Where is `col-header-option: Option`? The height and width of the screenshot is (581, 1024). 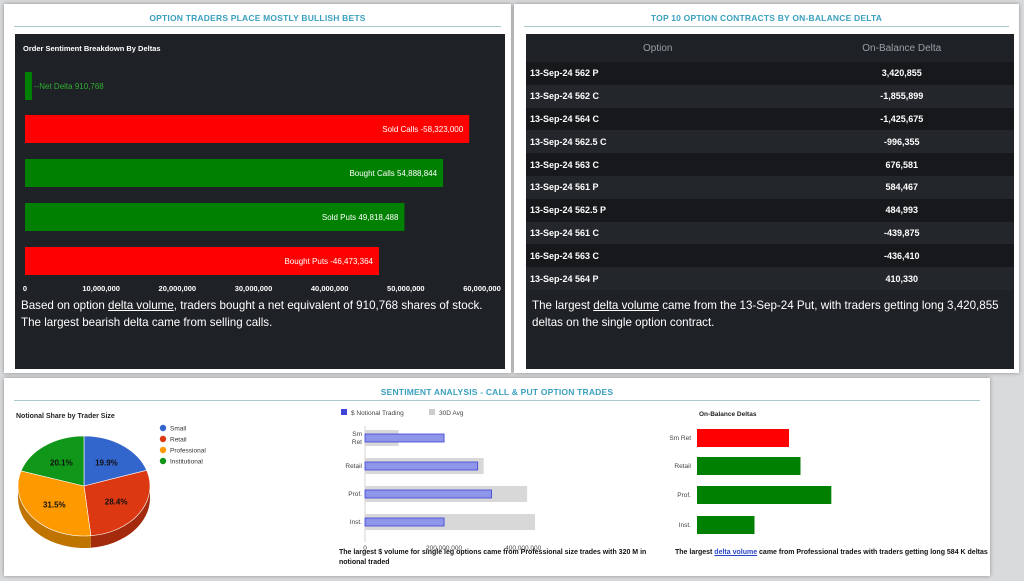
col-header-option: Option is located at coordinates (658, 48).